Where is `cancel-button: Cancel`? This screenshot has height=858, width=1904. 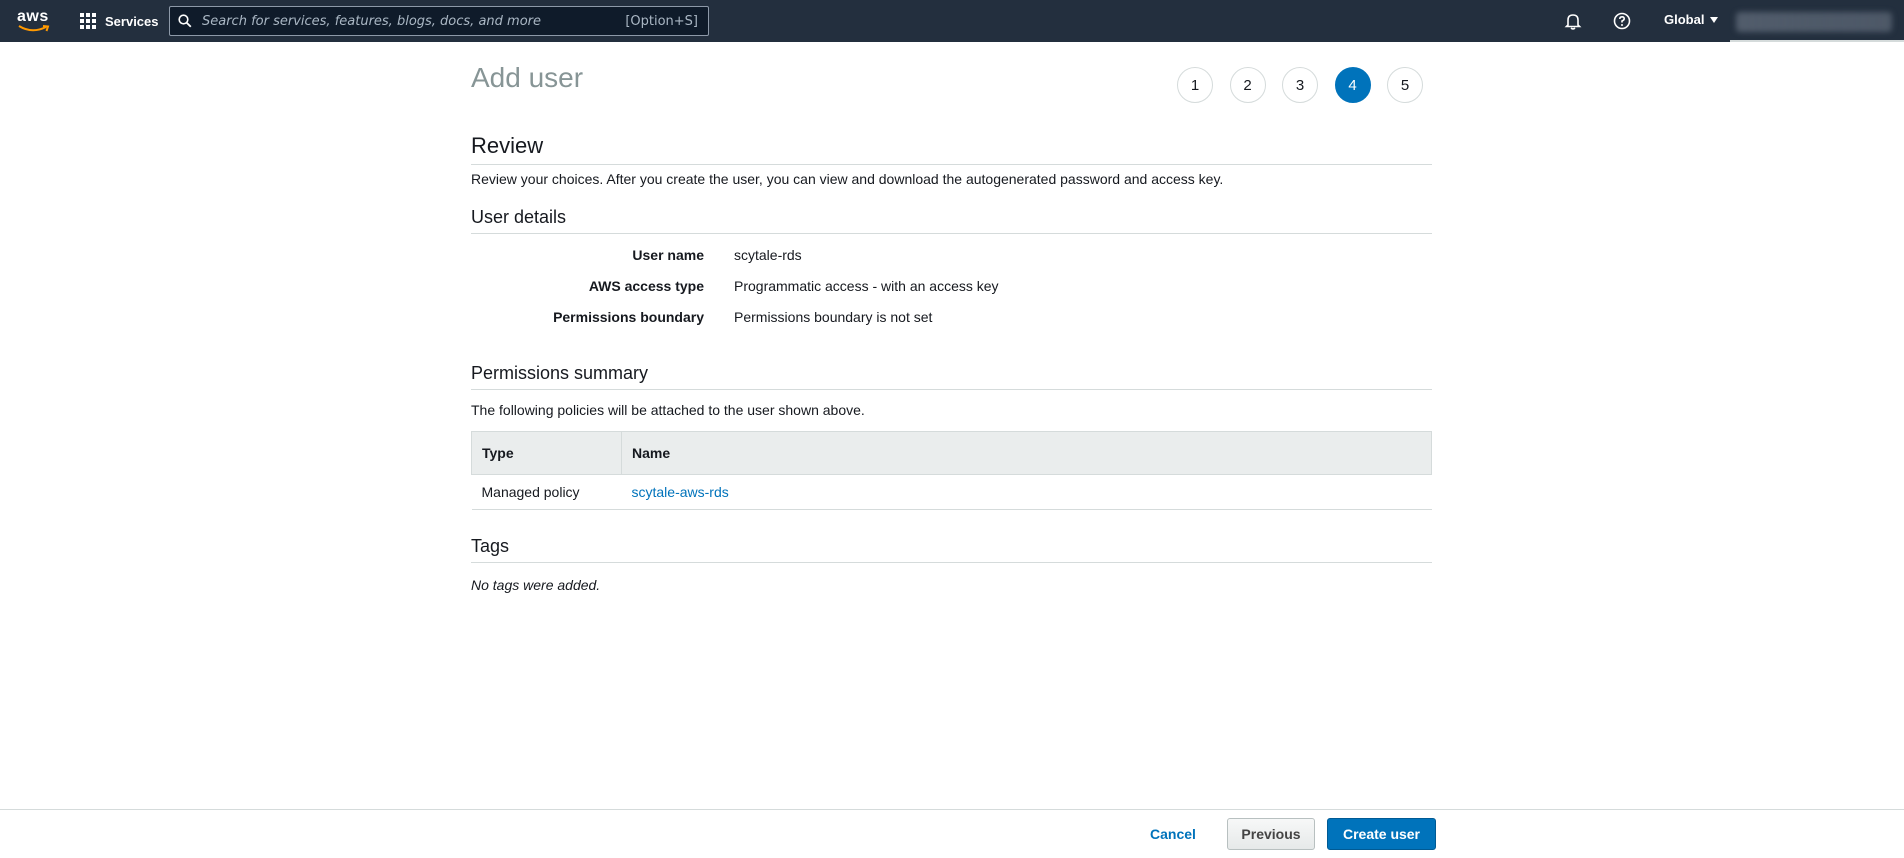
cancel-button: Cancel is located at coordinates (1173, 834).